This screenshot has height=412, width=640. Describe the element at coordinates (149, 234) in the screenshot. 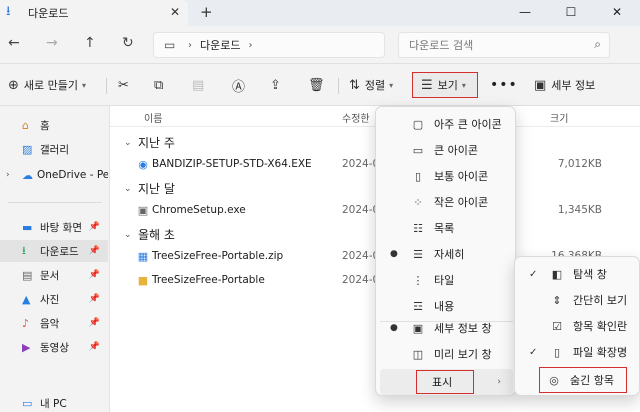

I see `group-header: ⌄ 올해 초` at that location.